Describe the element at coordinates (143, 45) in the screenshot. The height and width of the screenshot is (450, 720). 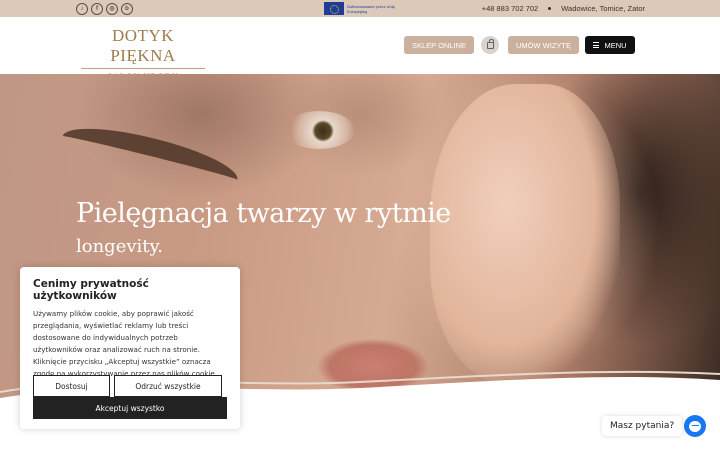
I see `logo-title: DOTYK PIĘKNA` at that location.